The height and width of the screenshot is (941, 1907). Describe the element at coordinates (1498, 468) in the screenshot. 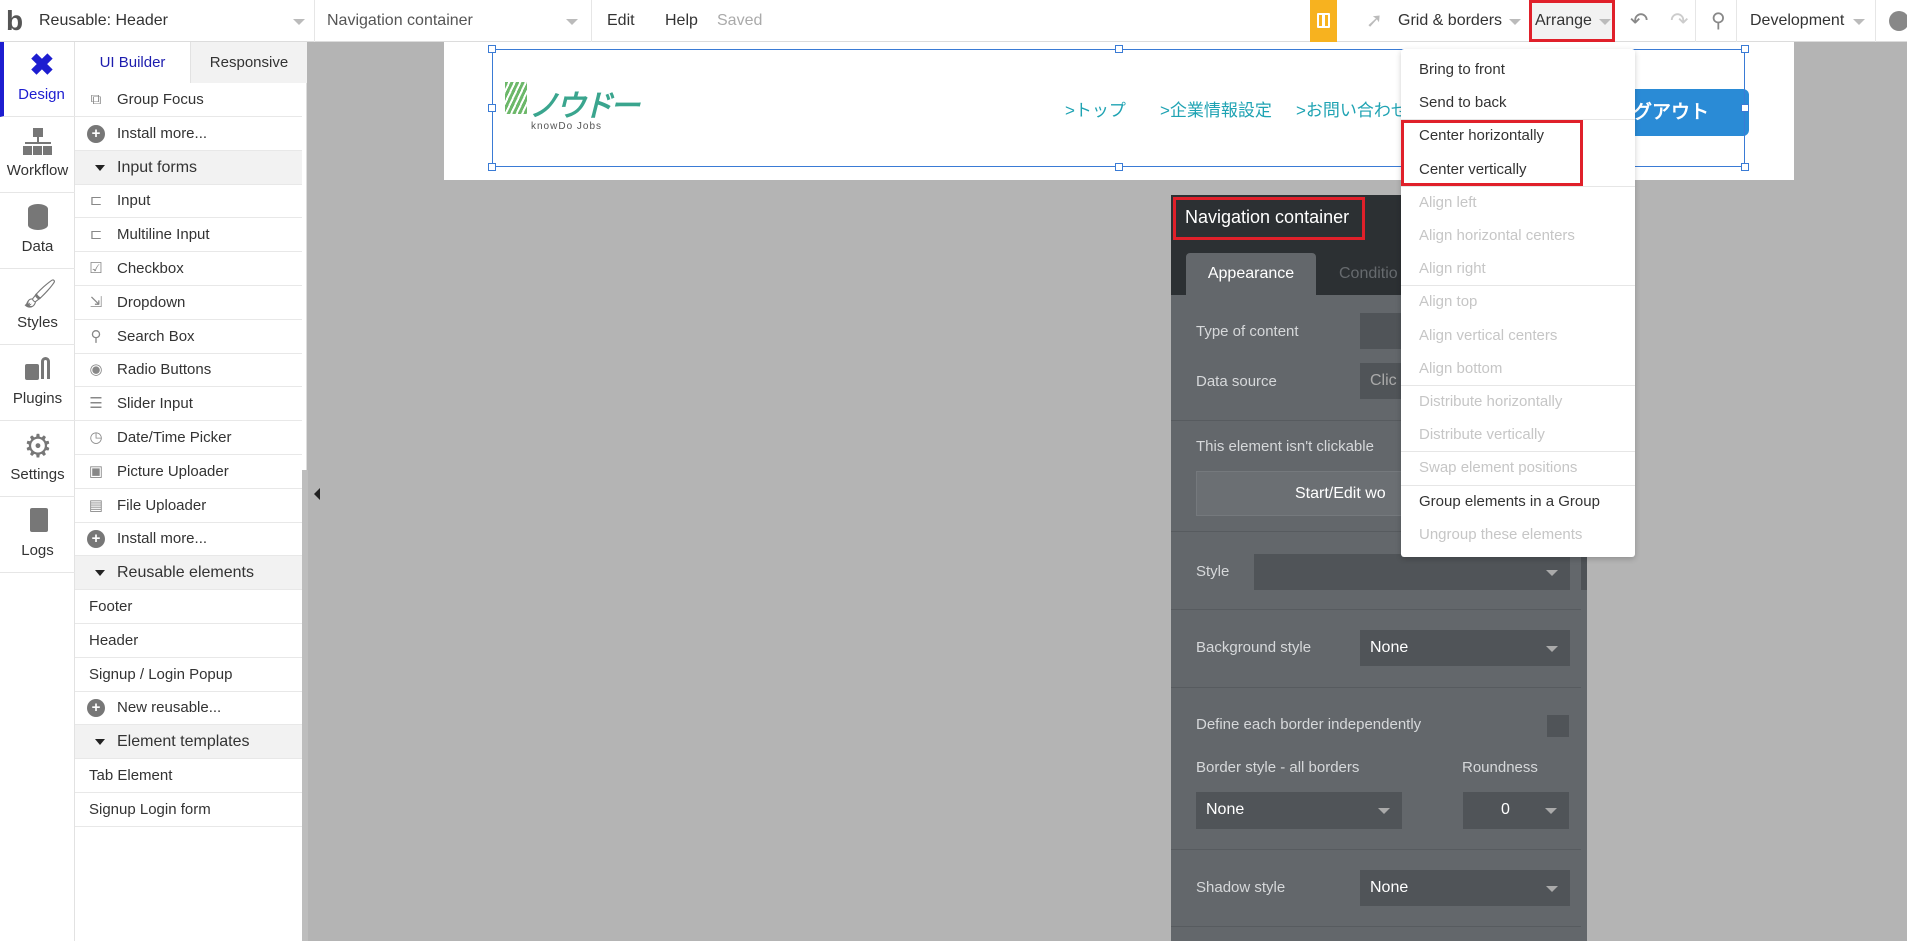

I see `menu-item: Swap element positions` at that location.